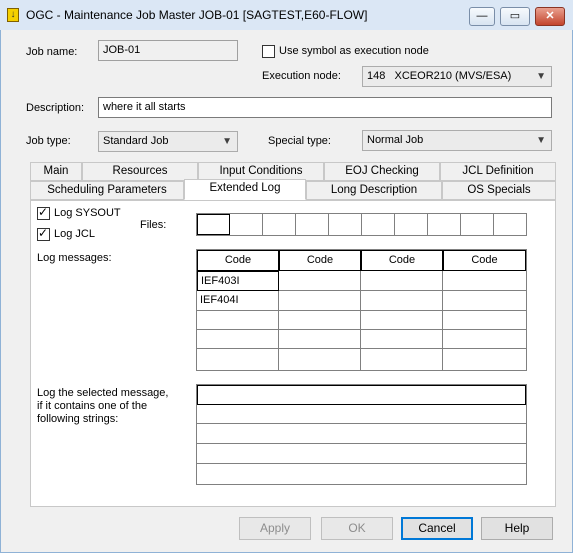 The width and height of the screenshot is (573, 553). Describe the element at coordinates (376, 76) in the screenshot. I see `execution-node-number: 148` at that location.